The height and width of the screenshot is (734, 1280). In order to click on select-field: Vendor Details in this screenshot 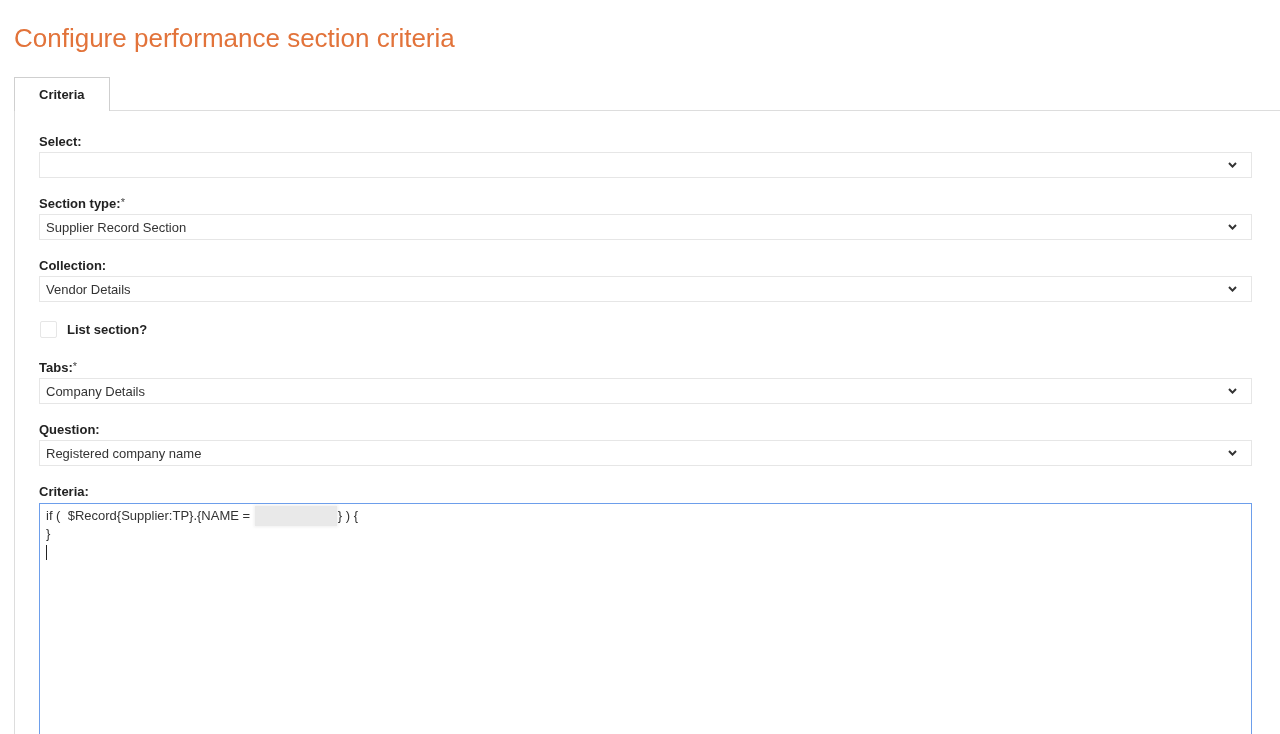, I will do `click(645, 289)`.